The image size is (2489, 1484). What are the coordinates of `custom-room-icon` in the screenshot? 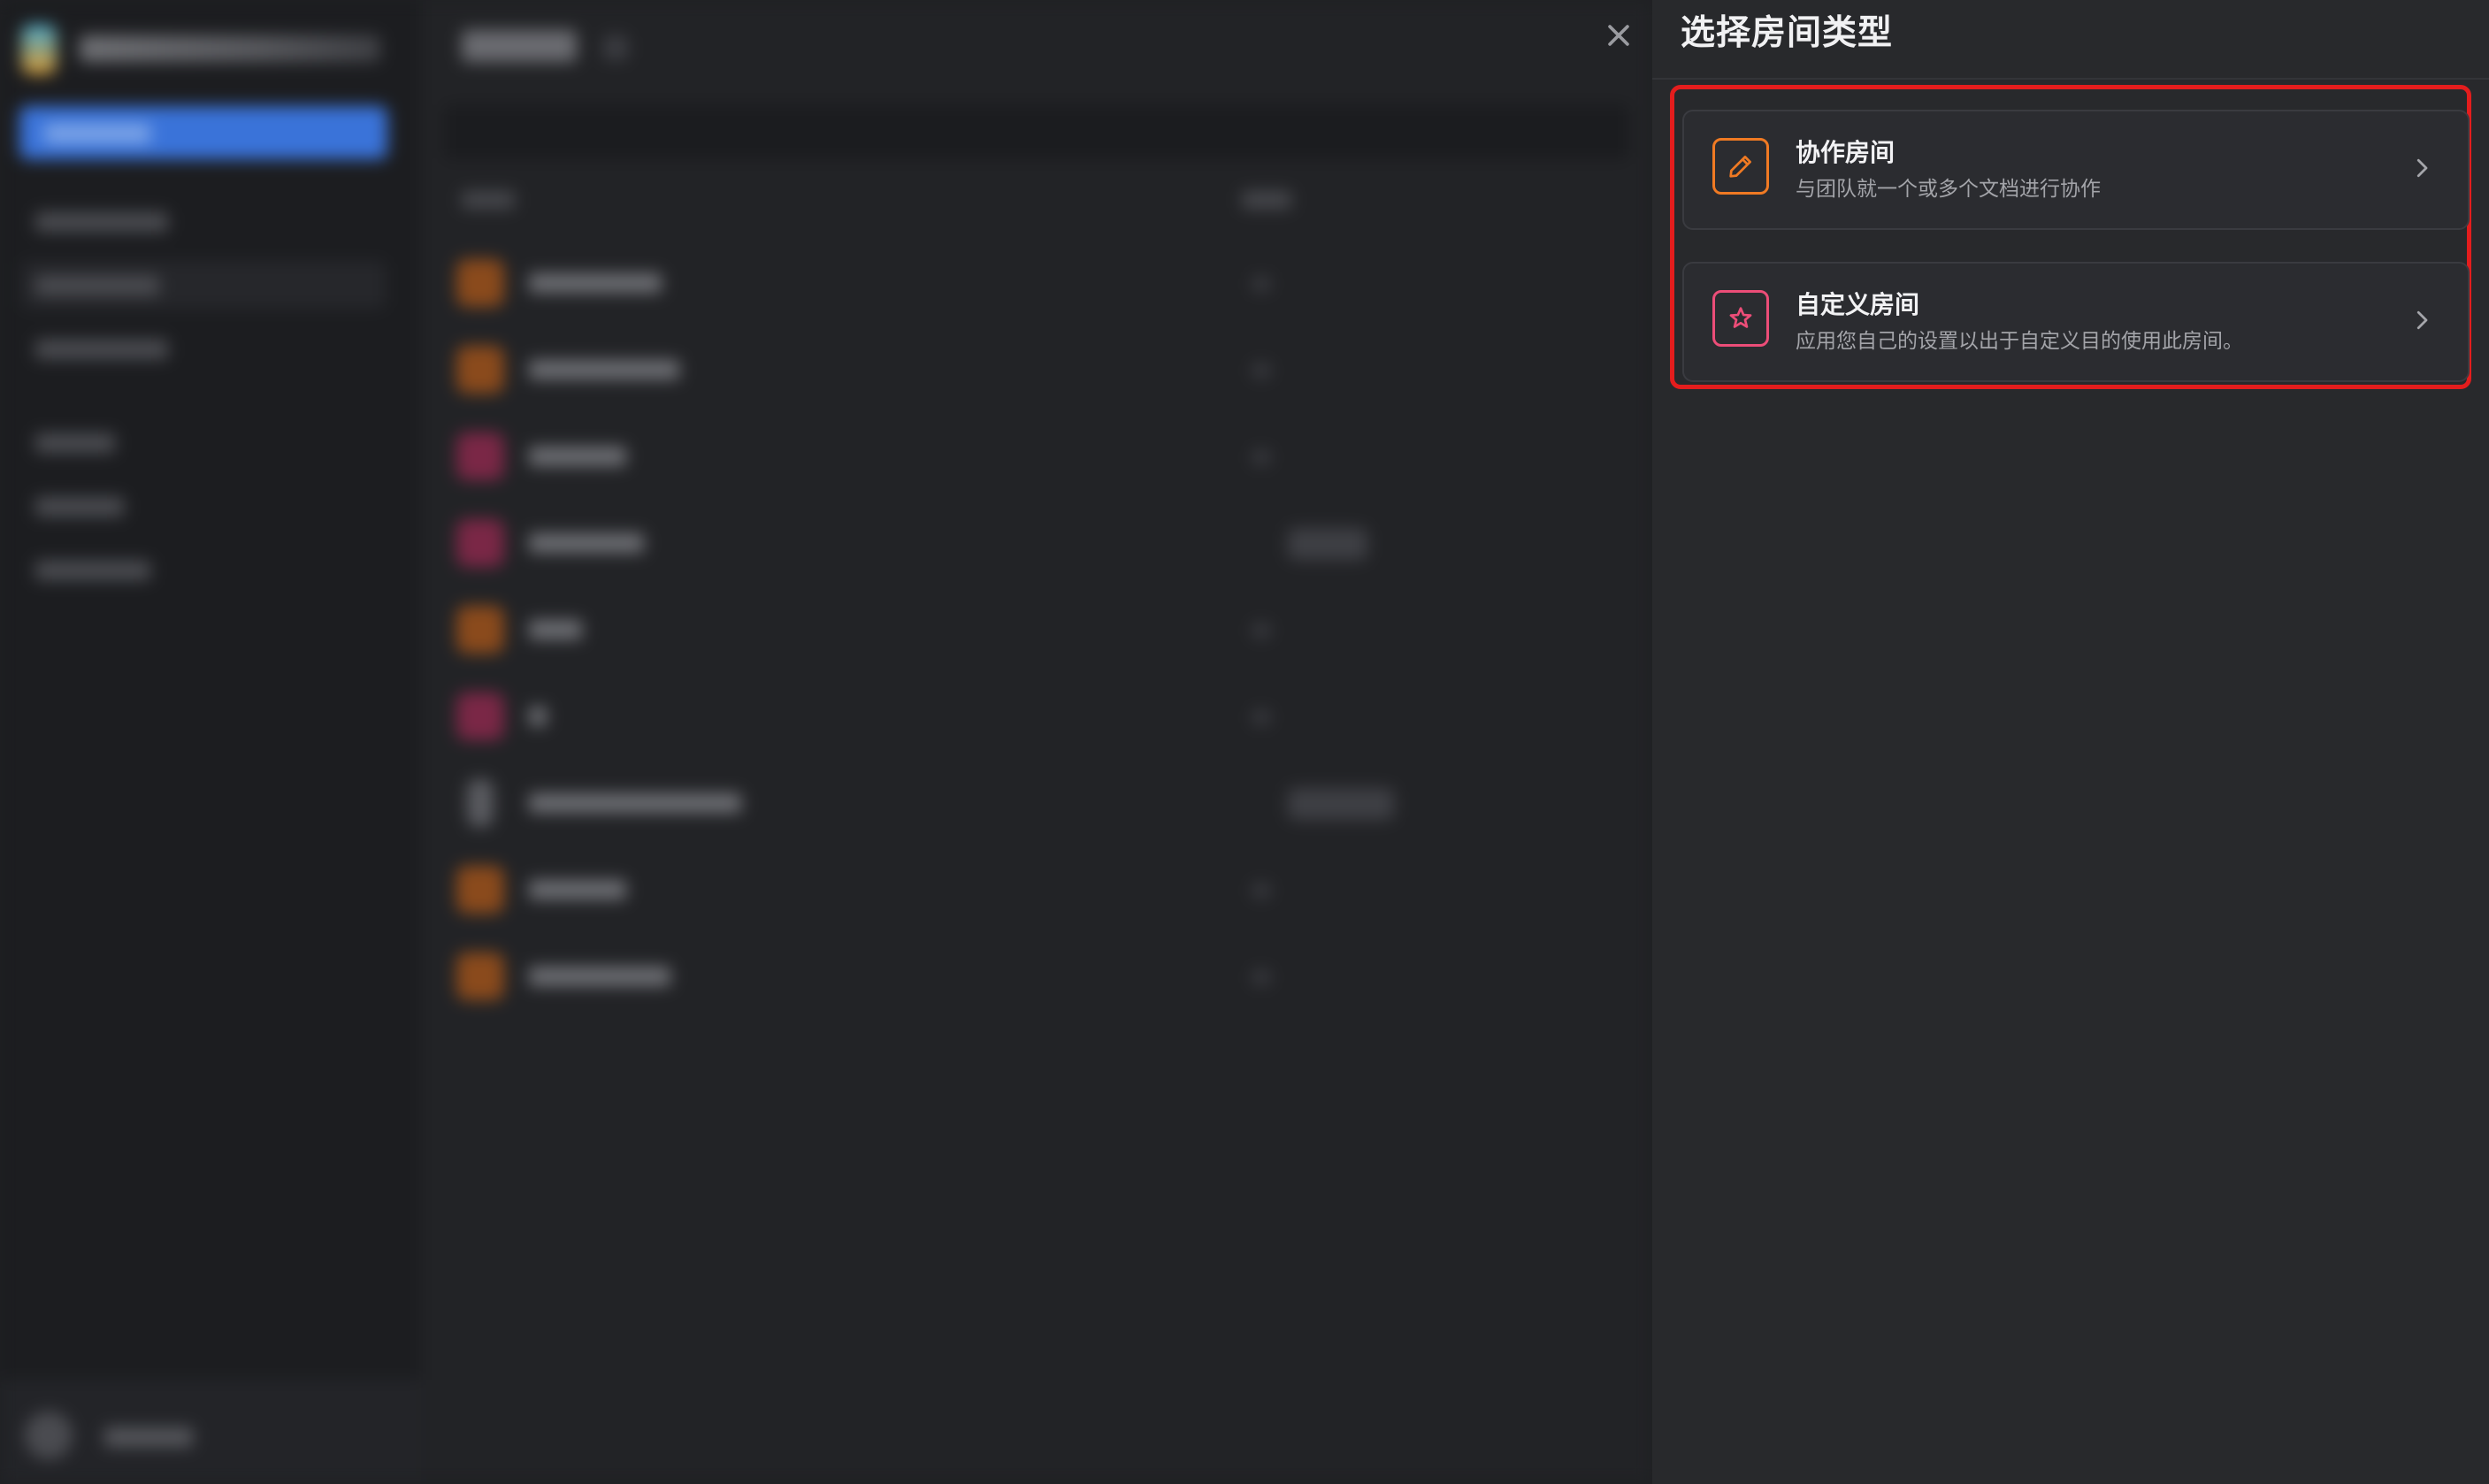 It's located at (1740, 318).